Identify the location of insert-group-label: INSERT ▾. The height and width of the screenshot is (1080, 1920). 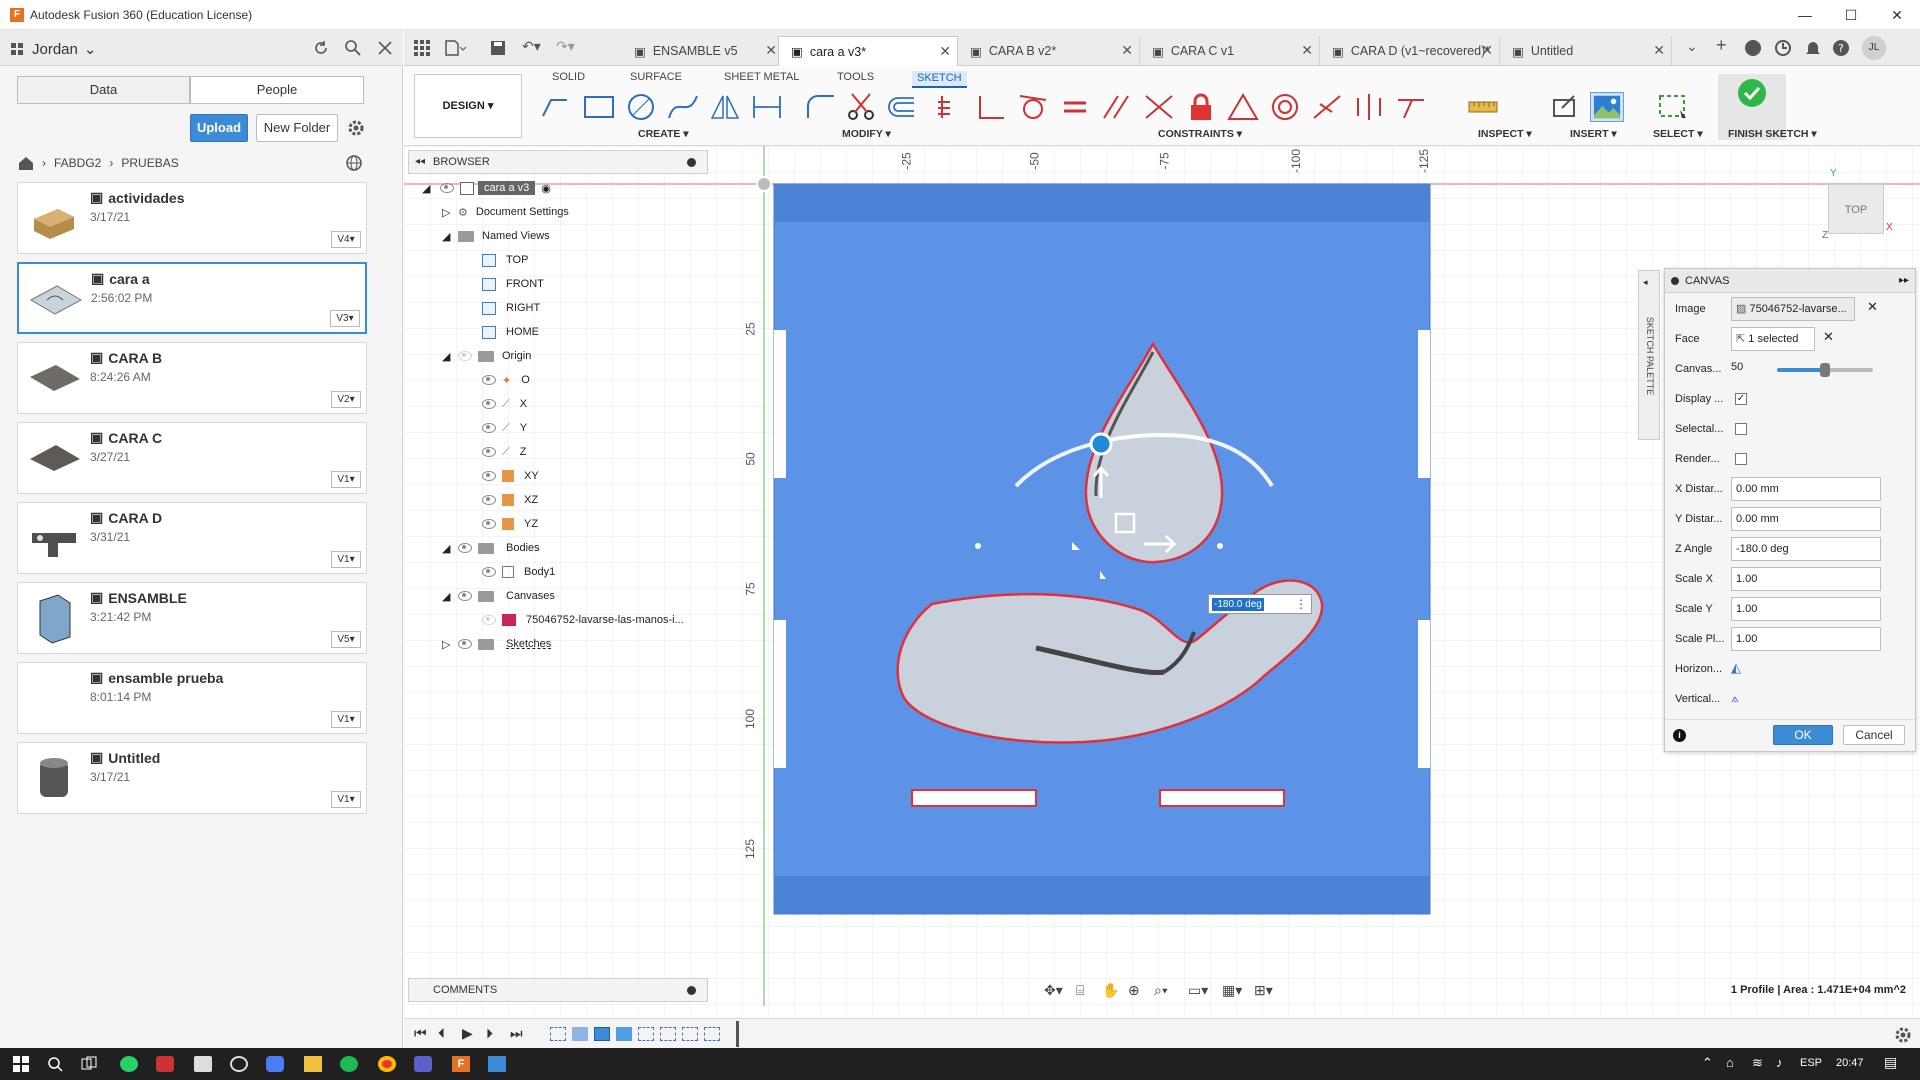
(1593, 134).